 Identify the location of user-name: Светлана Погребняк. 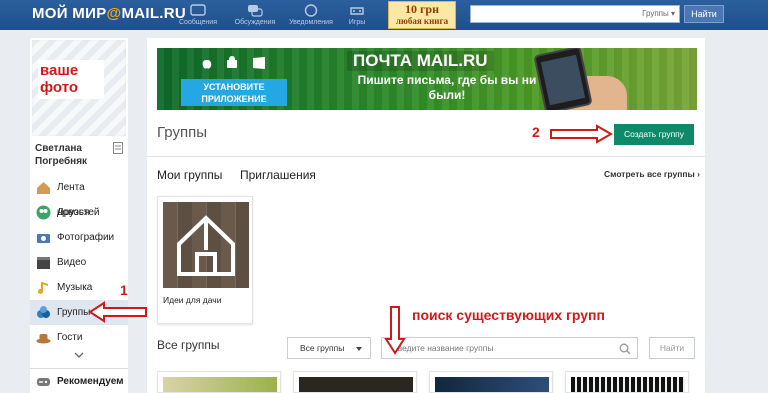
(72, 155).